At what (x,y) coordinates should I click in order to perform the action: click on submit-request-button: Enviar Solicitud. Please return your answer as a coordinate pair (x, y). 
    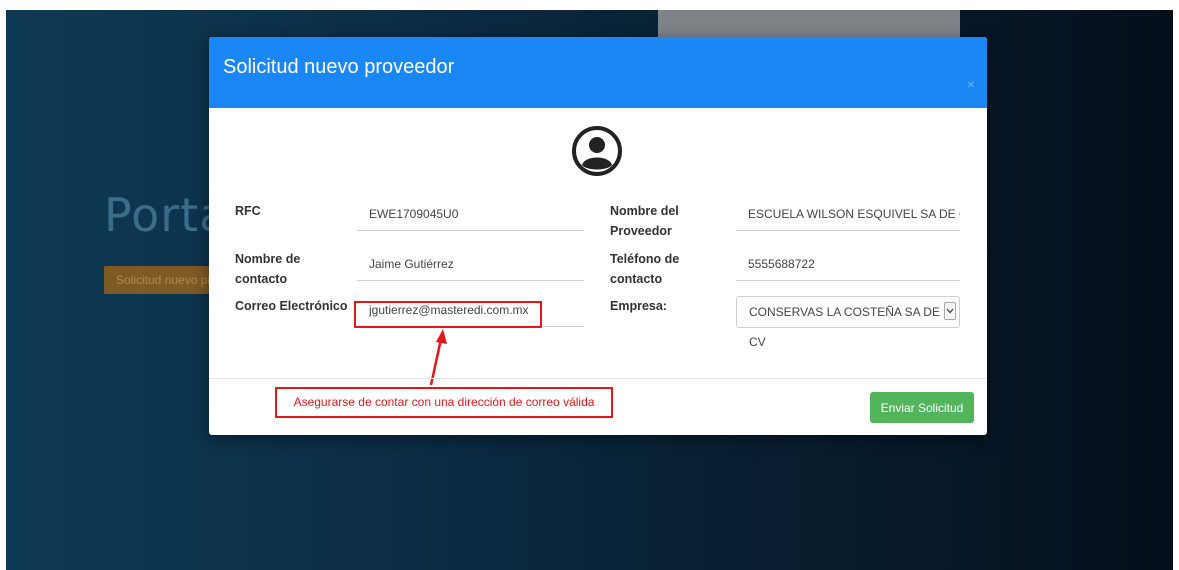
    Looking at the image, I should click on (922, 407).